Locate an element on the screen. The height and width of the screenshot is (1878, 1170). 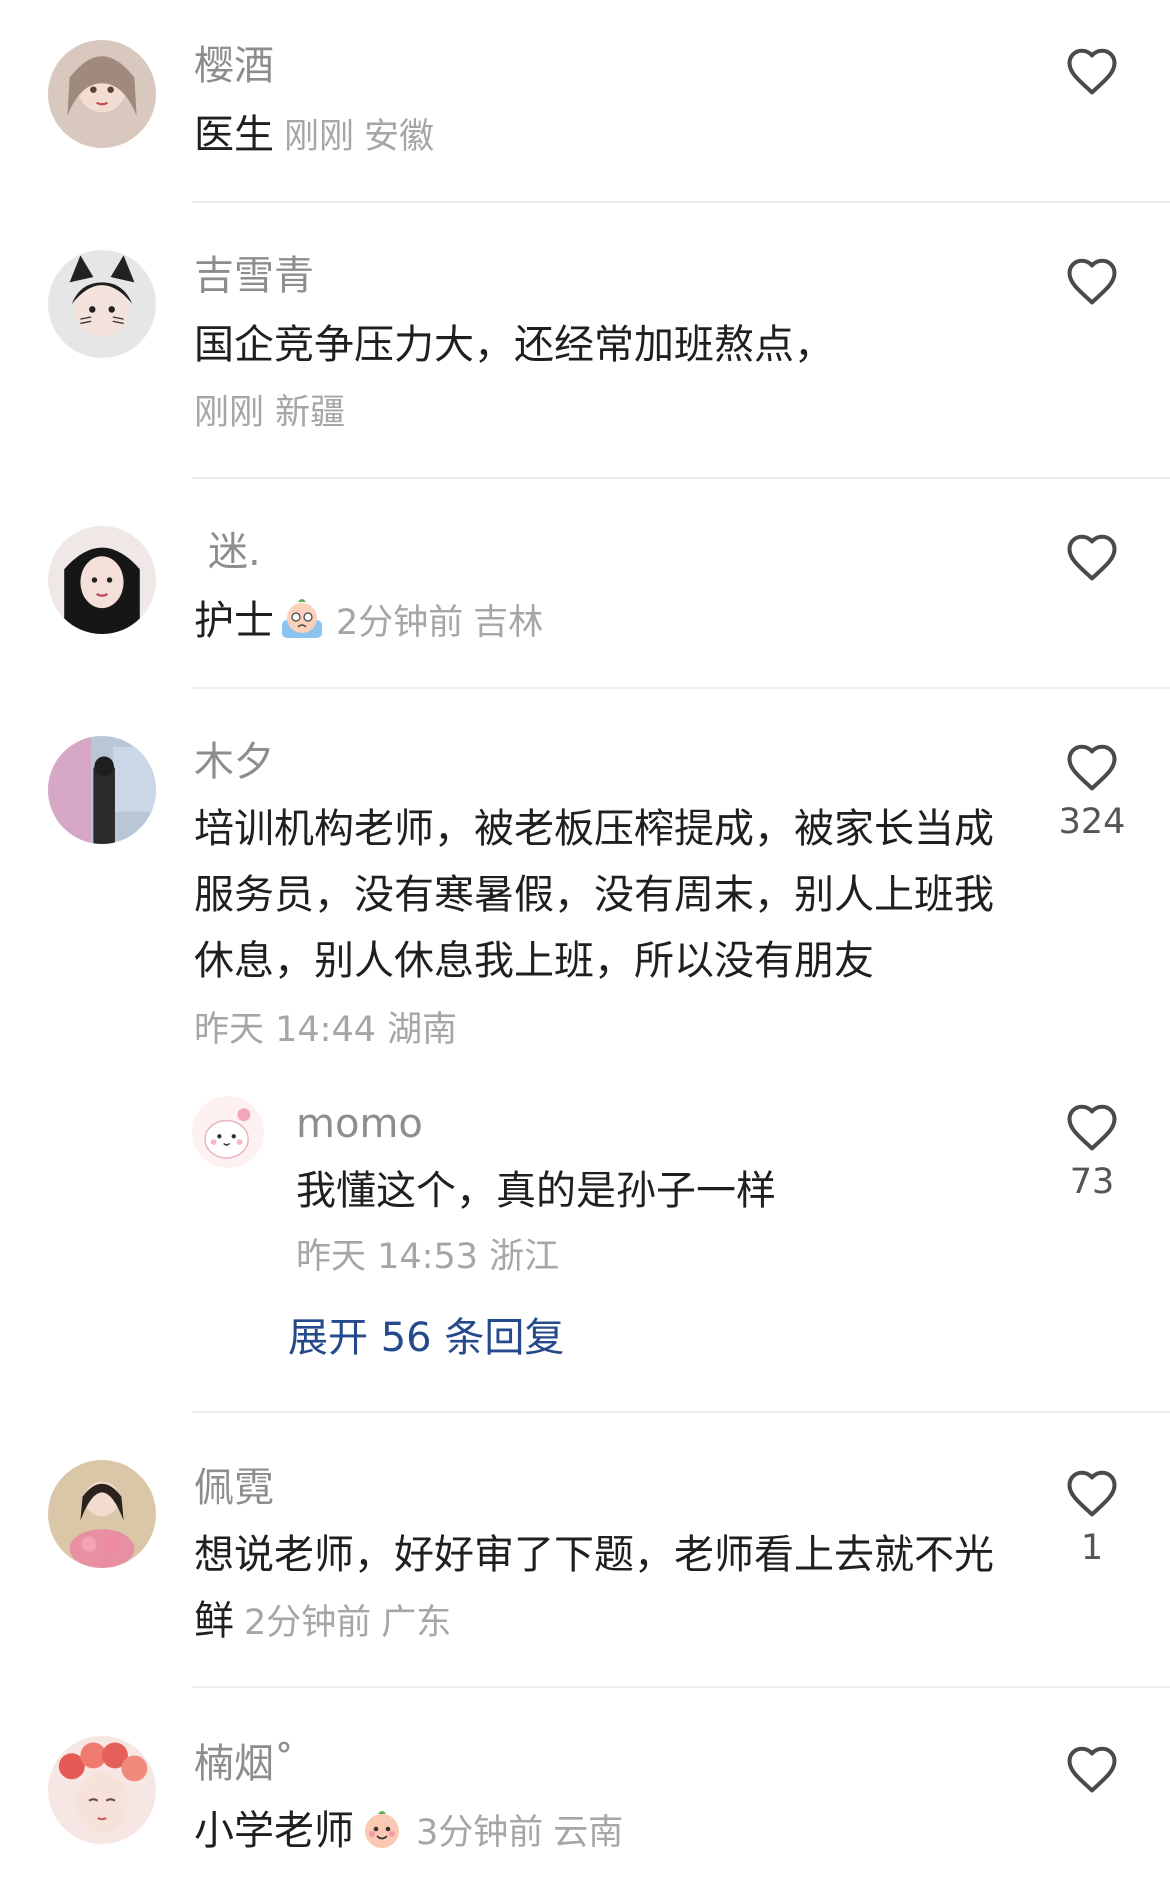
comment-location: 湖南 is located at coordinates (422, 1030).